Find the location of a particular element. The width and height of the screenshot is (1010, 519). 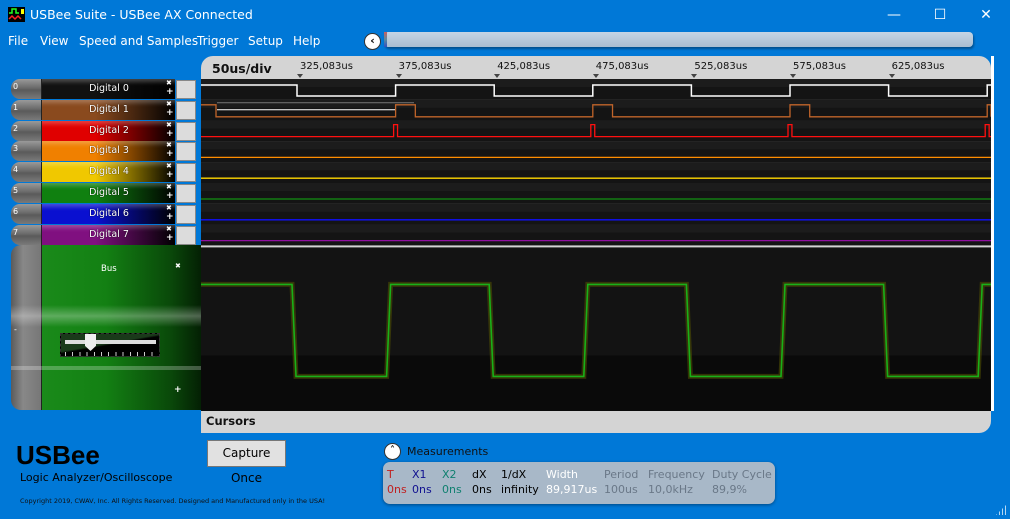

slider-thumb is located at coordinates (90, 342).